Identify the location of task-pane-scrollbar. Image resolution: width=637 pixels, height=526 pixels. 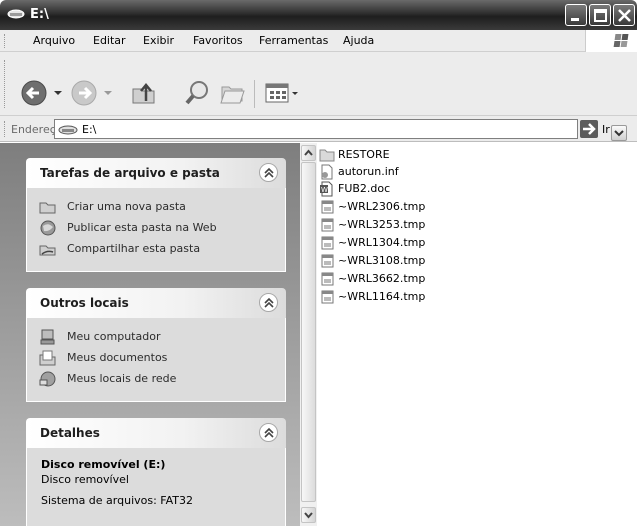
(308, 334).